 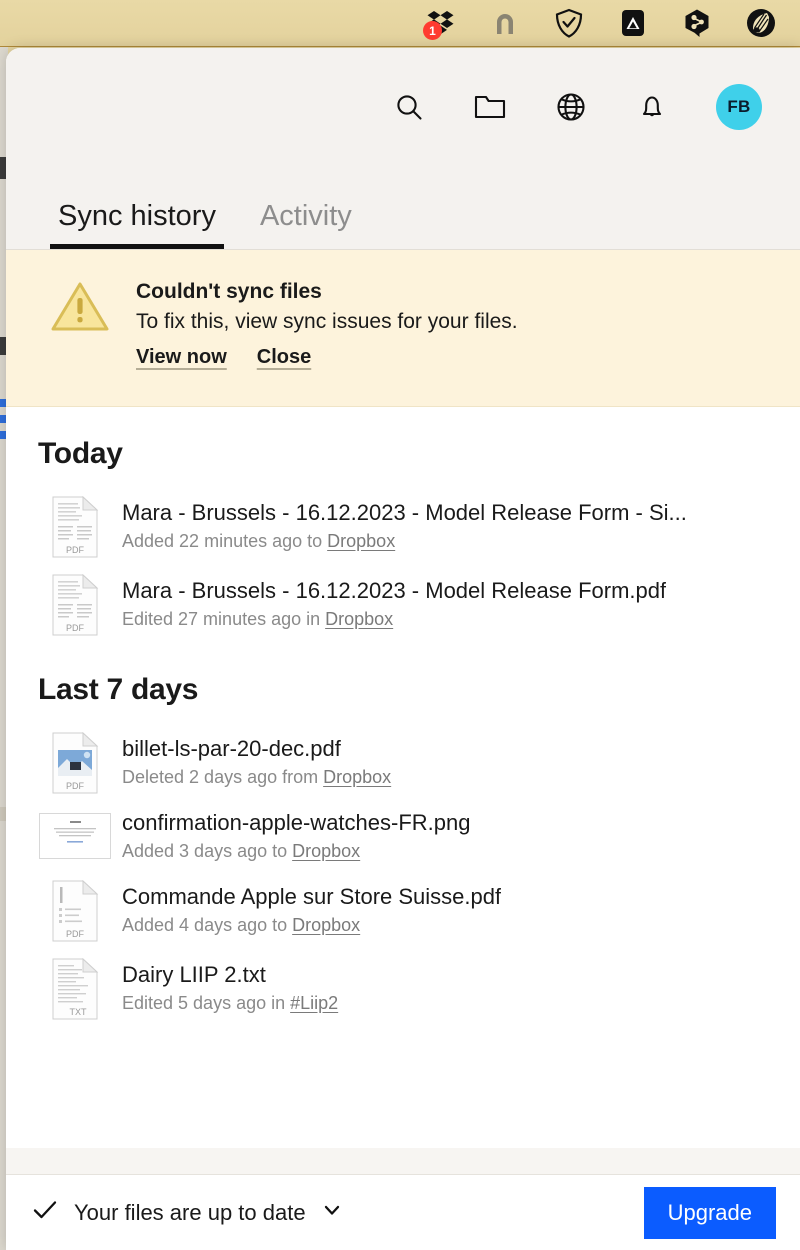 I want to click on sync-status: Your files are up to date, so click(x=187, y=1212).